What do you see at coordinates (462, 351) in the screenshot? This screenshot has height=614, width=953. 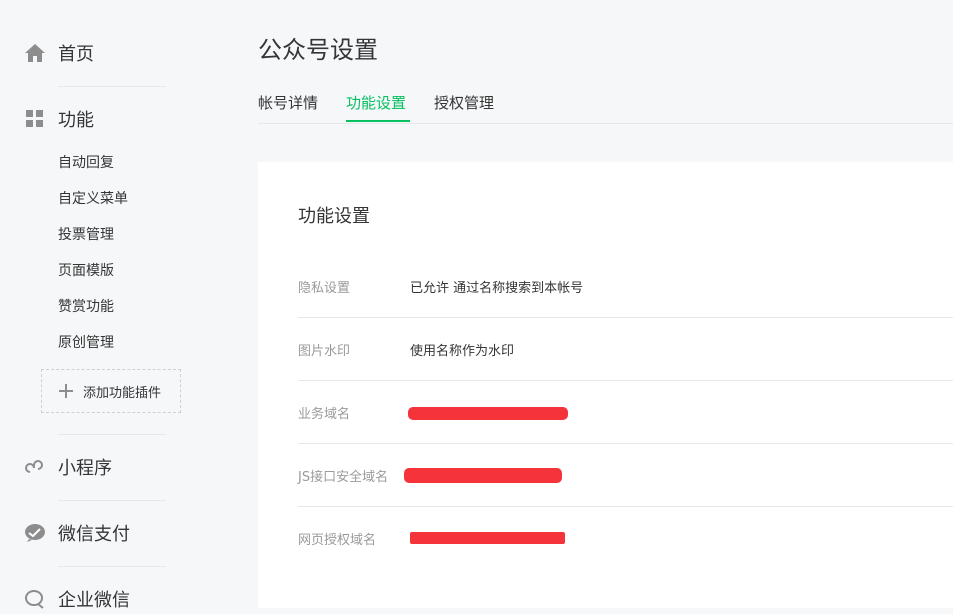 I see `setting-value: 使用名称作为水印` at bounding box center [462, 351].